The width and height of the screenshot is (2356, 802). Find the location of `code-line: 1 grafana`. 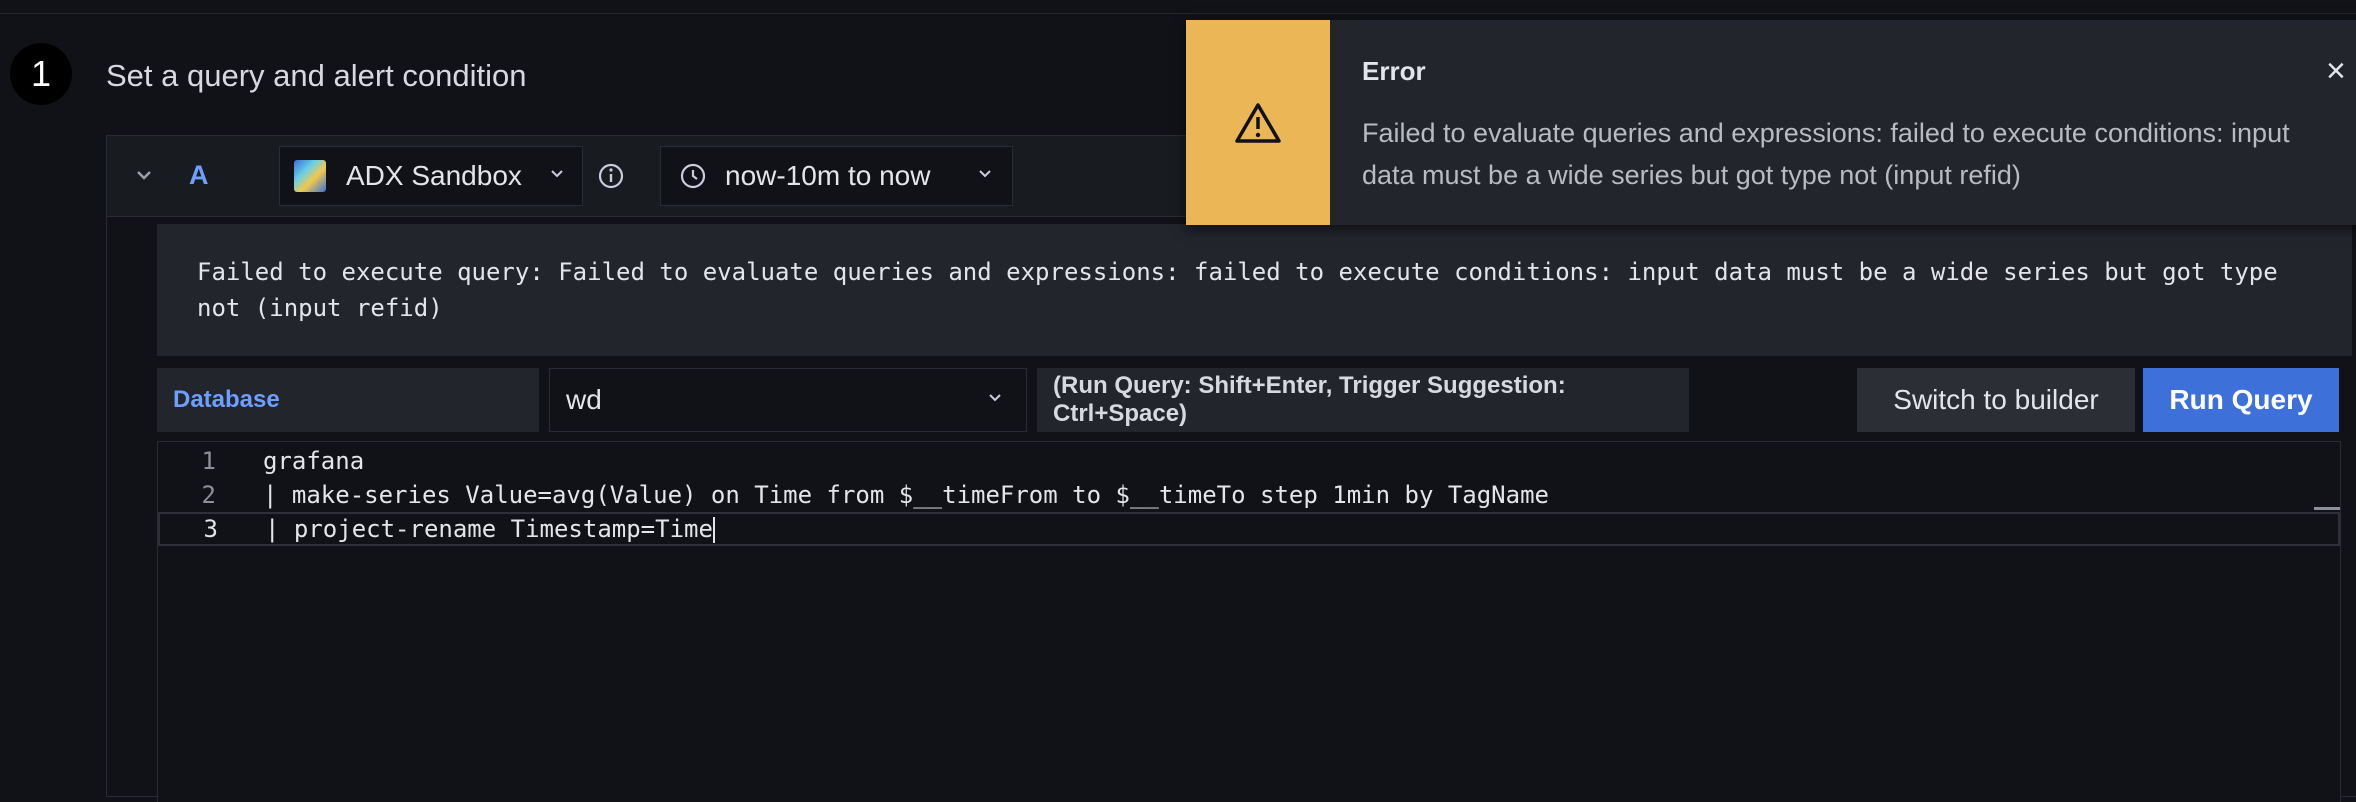

code-line: 1 grafana is located at coordinates (1249, 461).